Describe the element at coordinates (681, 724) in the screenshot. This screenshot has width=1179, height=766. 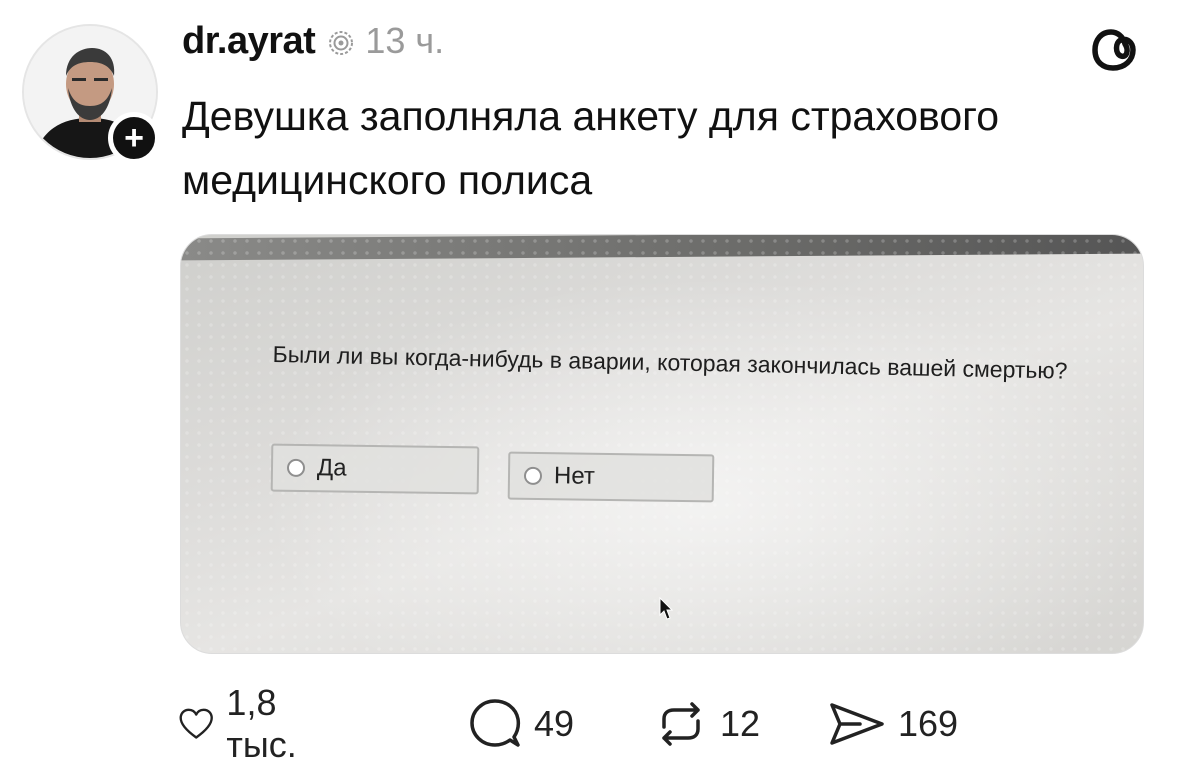
I see `repost-icon` at that location.